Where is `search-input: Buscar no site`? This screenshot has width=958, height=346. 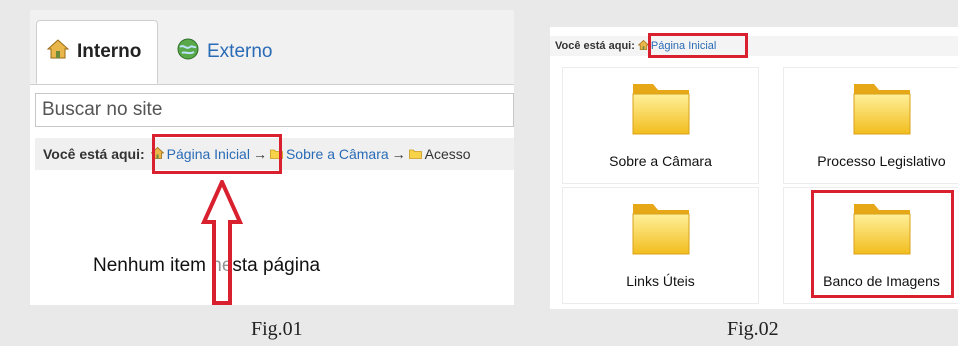 search-input: Buscar no site is located at coordinates (274, 110).